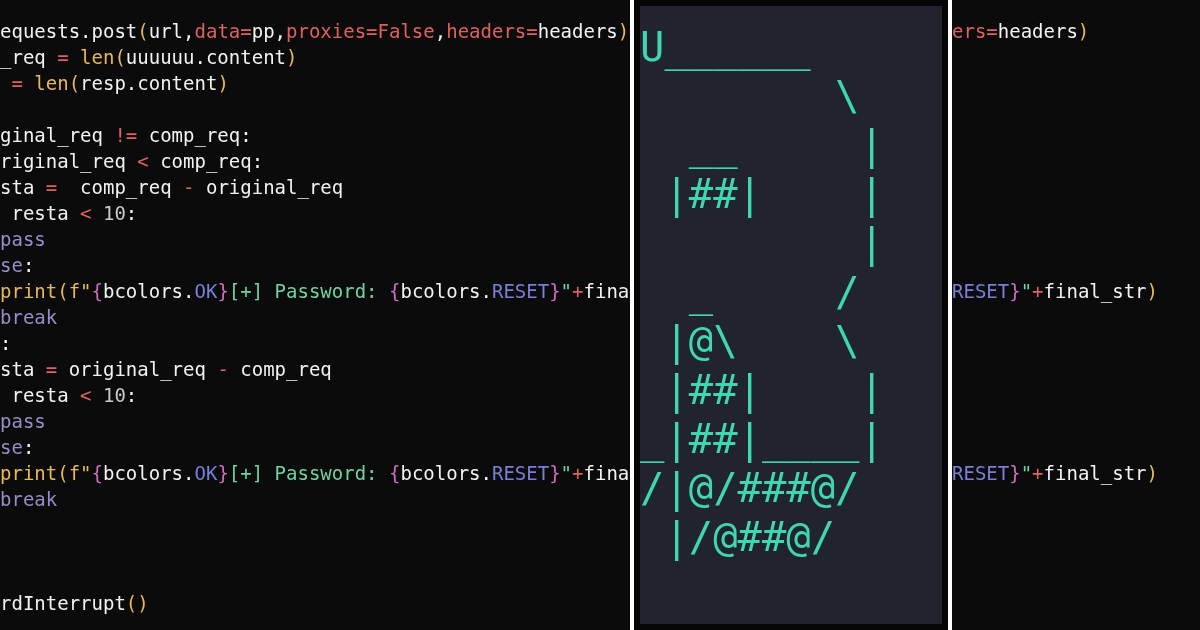 The image size is (1200, 630). I want to click on ascii-art-line: |/@##@/, so click(749, 537).